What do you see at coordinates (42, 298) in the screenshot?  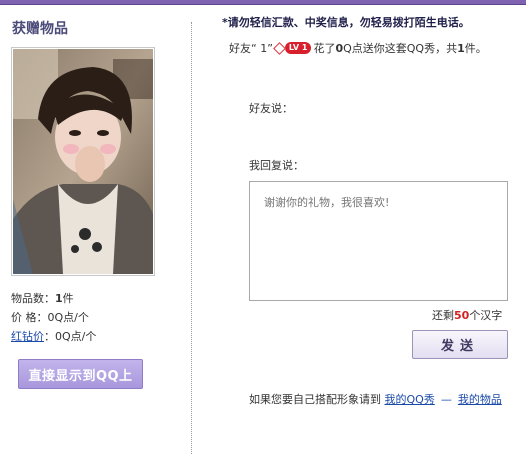 I see `item-count: 物品数：1件` at bounding box center [42, 298].